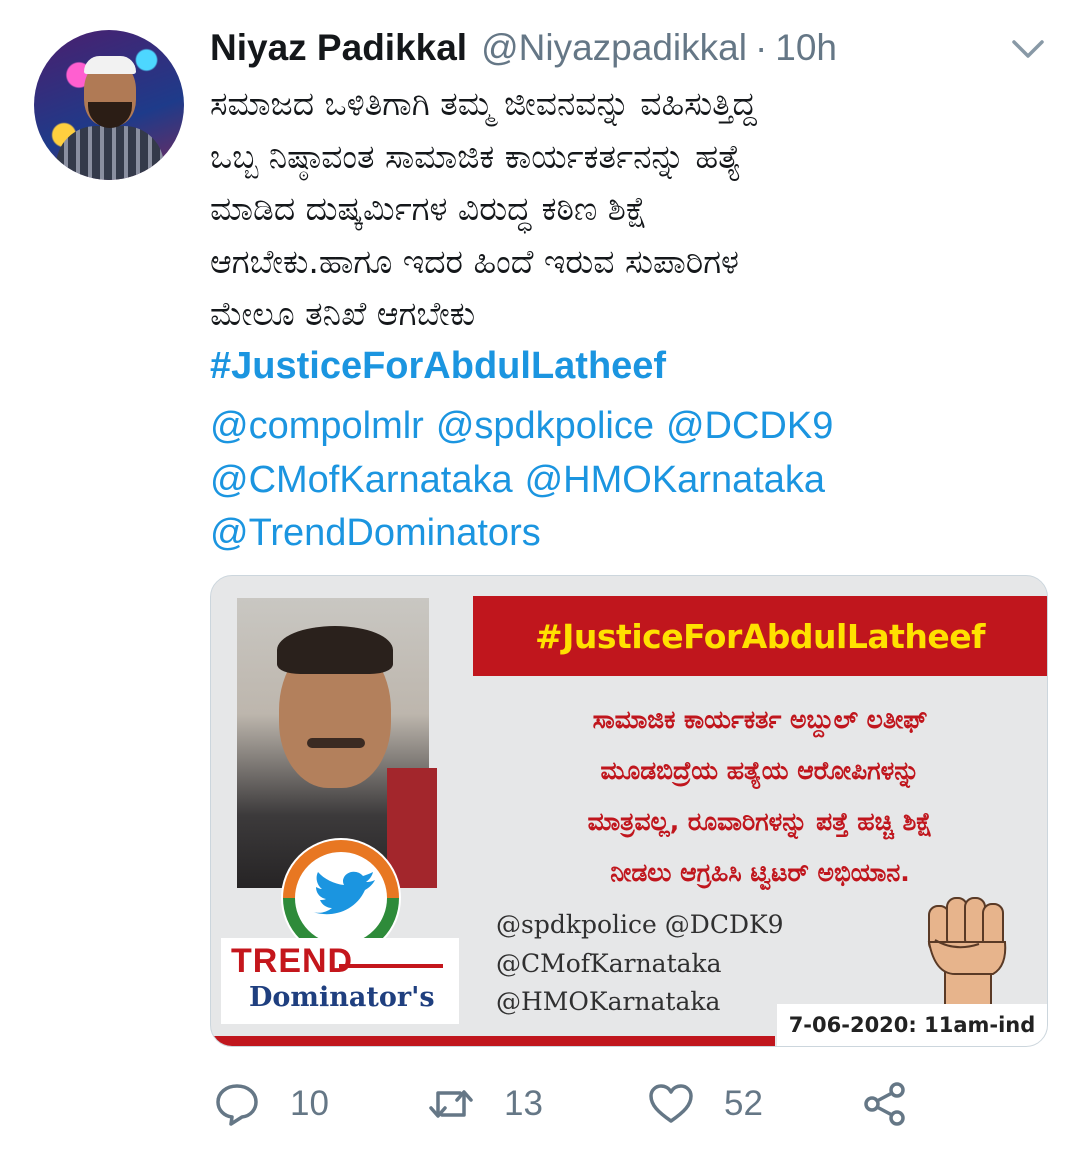 The width and height of the screenshot is (1080, 1154). I want to click on avatar-beard, so click(110, 115).